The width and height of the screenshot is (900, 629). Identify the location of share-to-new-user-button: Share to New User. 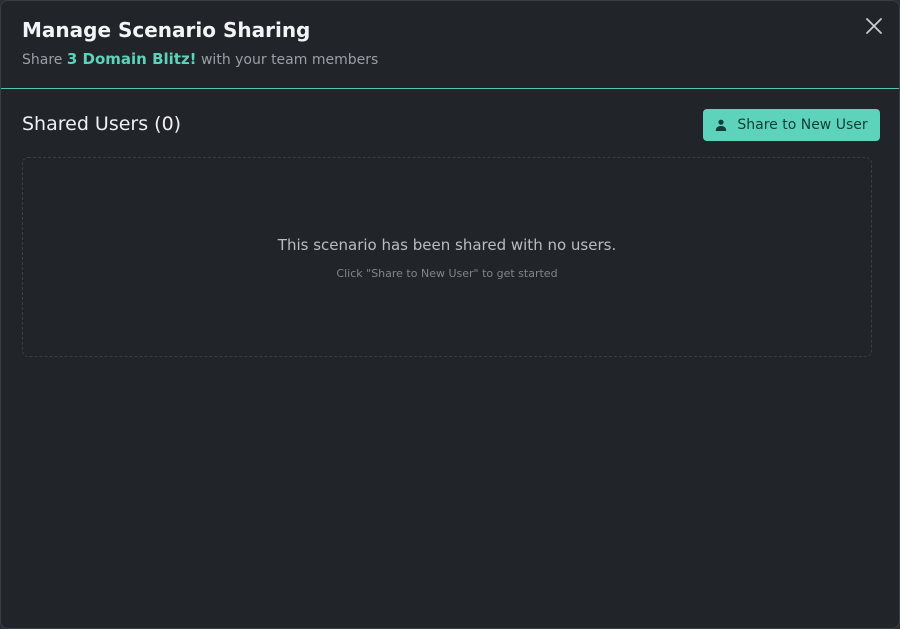
(791, 125).